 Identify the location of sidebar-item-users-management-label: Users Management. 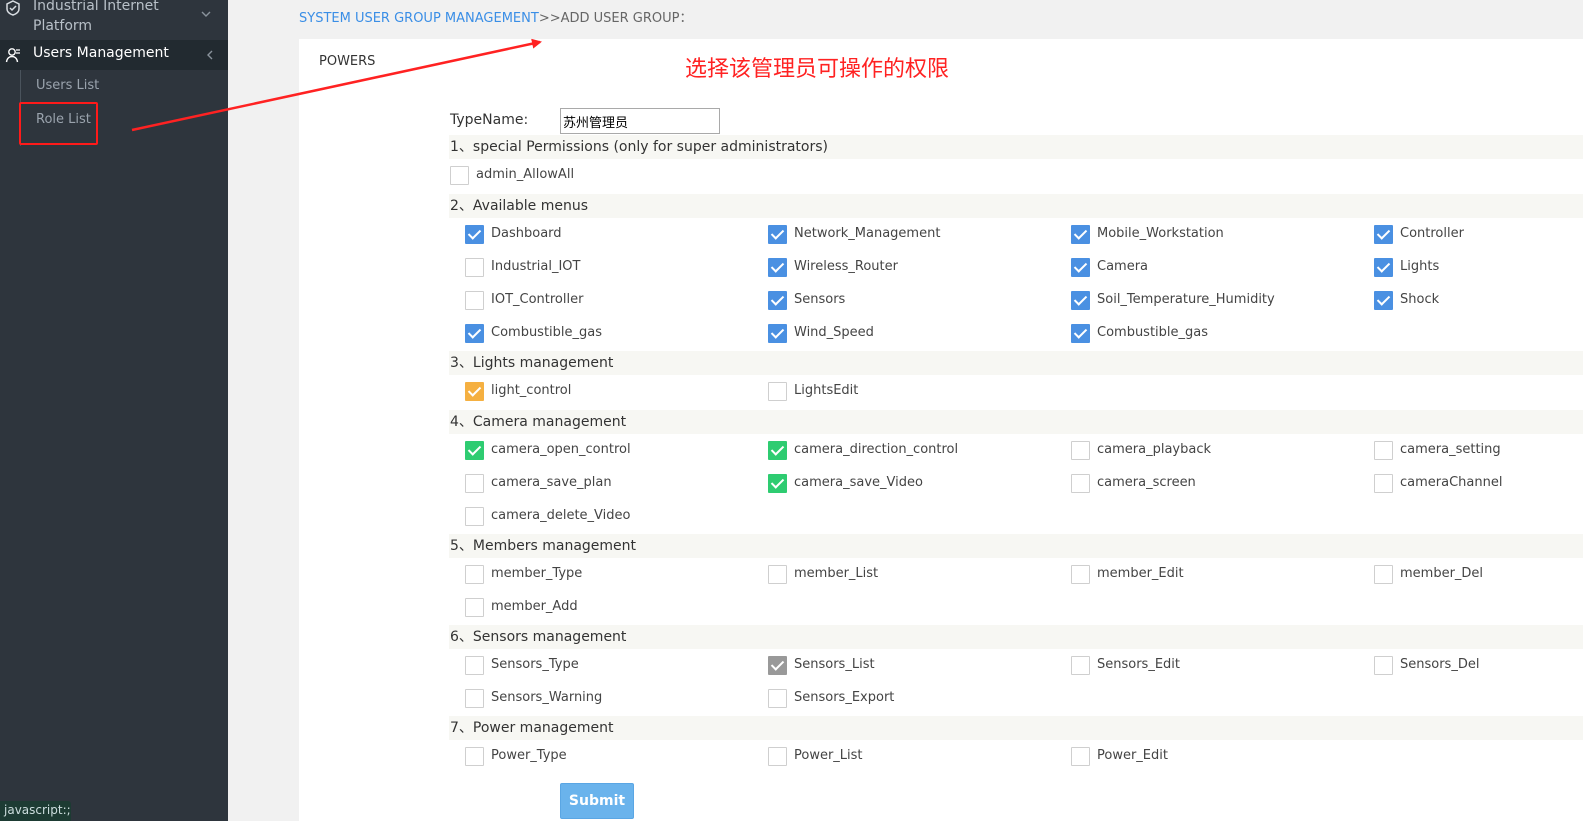
(101, 53).